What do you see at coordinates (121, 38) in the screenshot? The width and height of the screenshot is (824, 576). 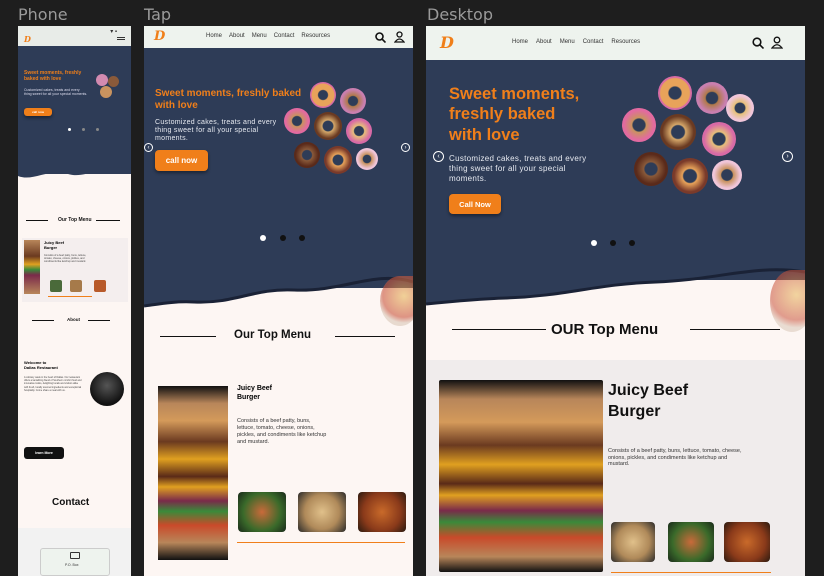 I see `phone-menu-icon` at bounding box center [121, 38].